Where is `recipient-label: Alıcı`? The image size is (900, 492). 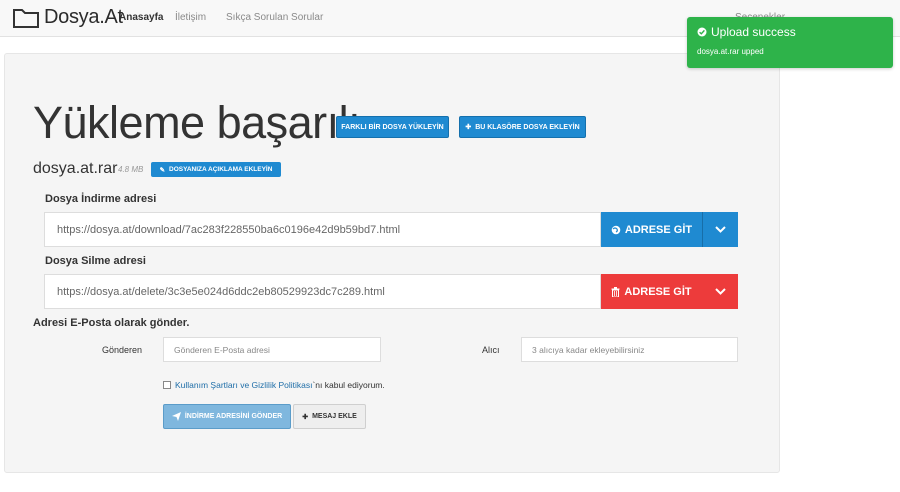 recipient-label: Alıcı is located at coordinates (491, 350).